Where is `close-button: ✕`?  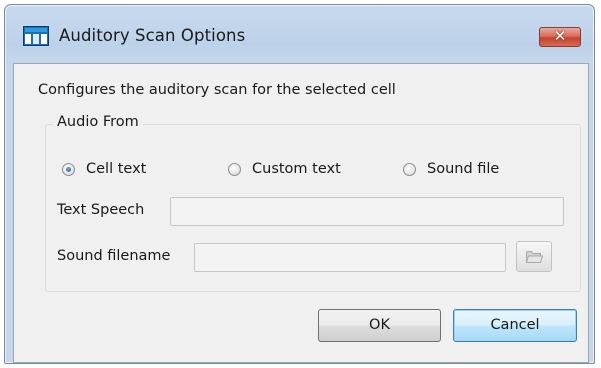 close-button: ✕ is located at coordinates (560, 37).